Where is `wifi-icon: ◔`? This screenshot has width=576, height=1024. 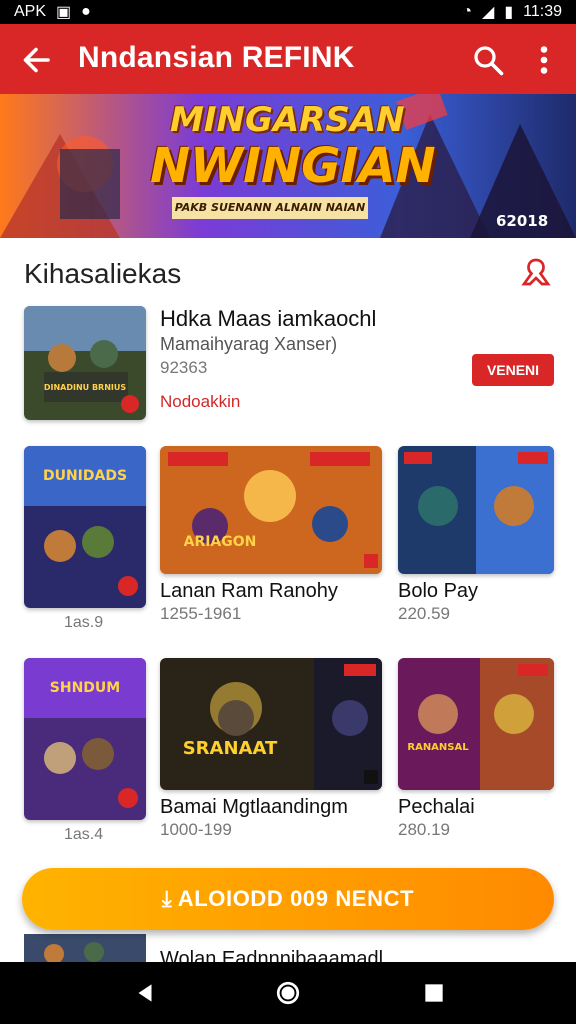 wifi-icon: ◔ is located at coordinates (467, 11).